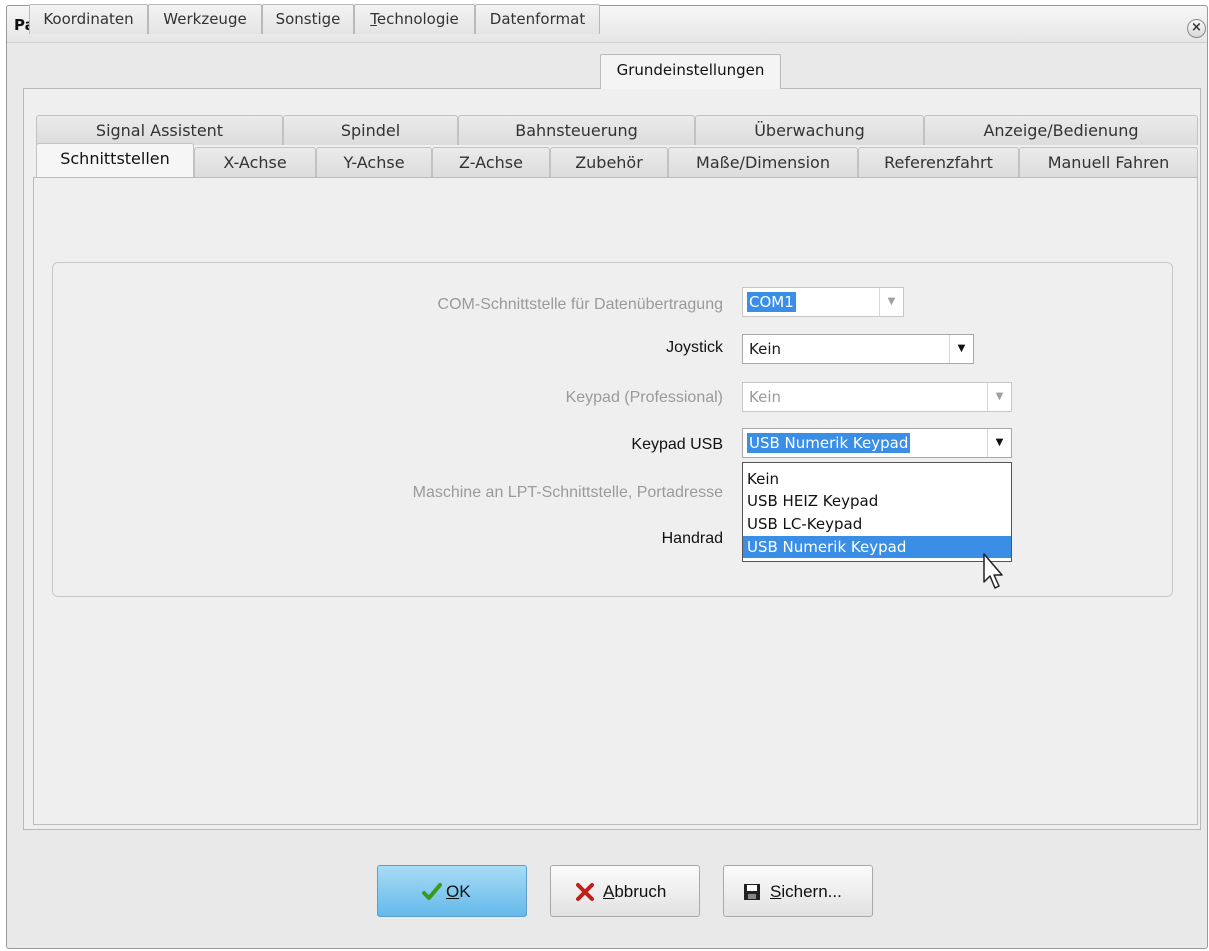  I want to click on tab-bahnsteuerung: Bahnsteuerung, so click(576, 130).